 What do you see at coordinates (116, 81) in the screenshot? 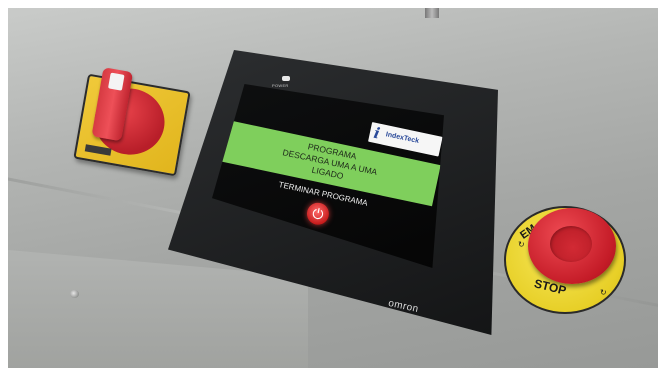
I see `switch-handle-grip` at bounding box center [116, 81].